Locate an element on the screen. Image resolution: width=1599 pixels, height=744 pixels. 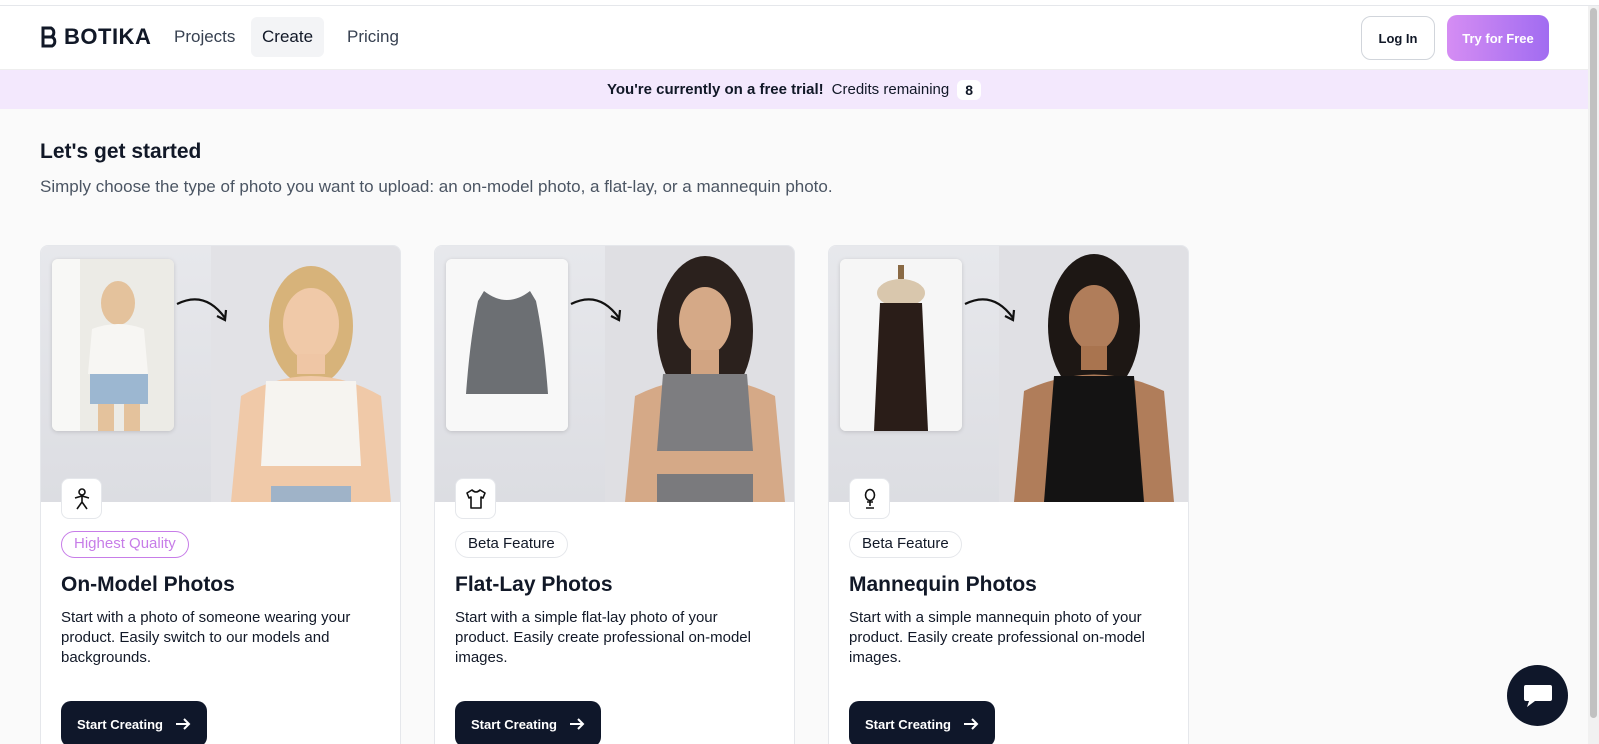
logo-mark-icon is located at coordinates (49, 37).